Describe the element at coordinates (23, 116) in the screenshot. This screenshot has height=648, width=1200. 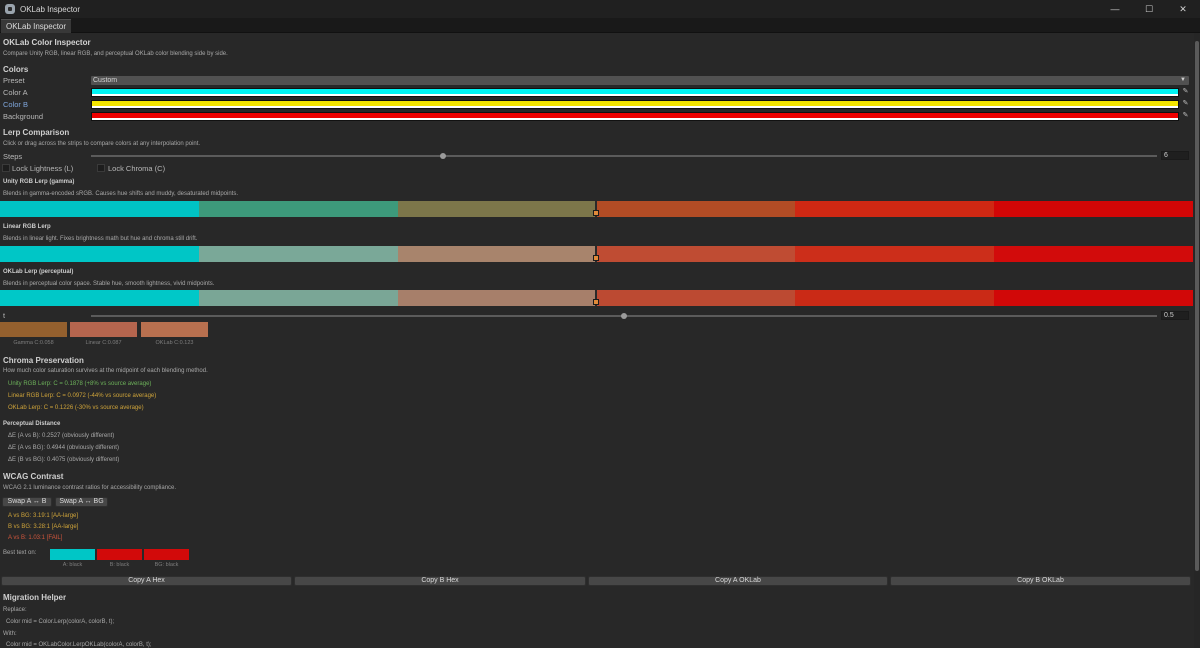
I see `background-label: Background` at that location.